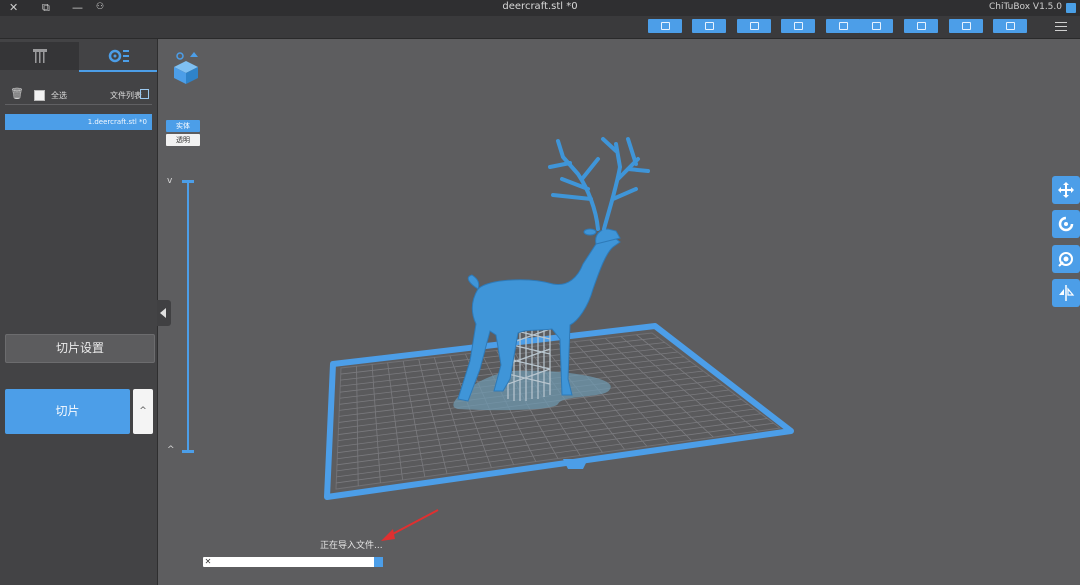  What do you see at coordinates (1061, 25) in the screenshot?
I see `menu-icon` at bounding box center [1061, 25].